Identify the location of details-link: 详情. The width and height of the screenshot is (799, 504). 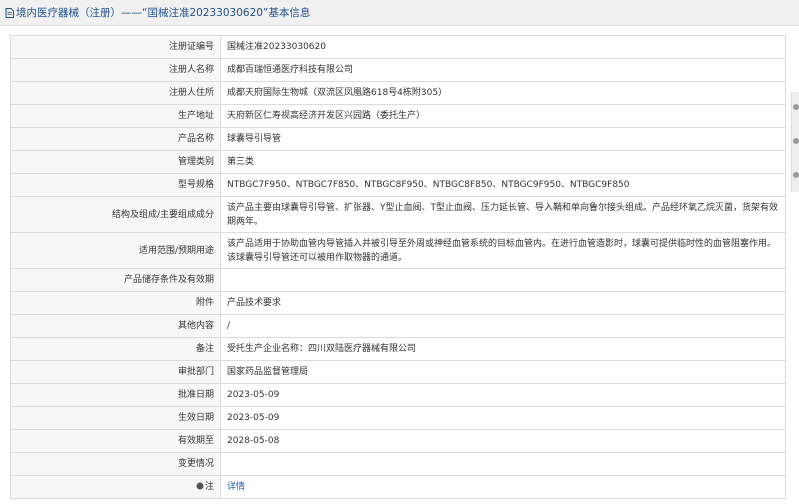
(236, 487).